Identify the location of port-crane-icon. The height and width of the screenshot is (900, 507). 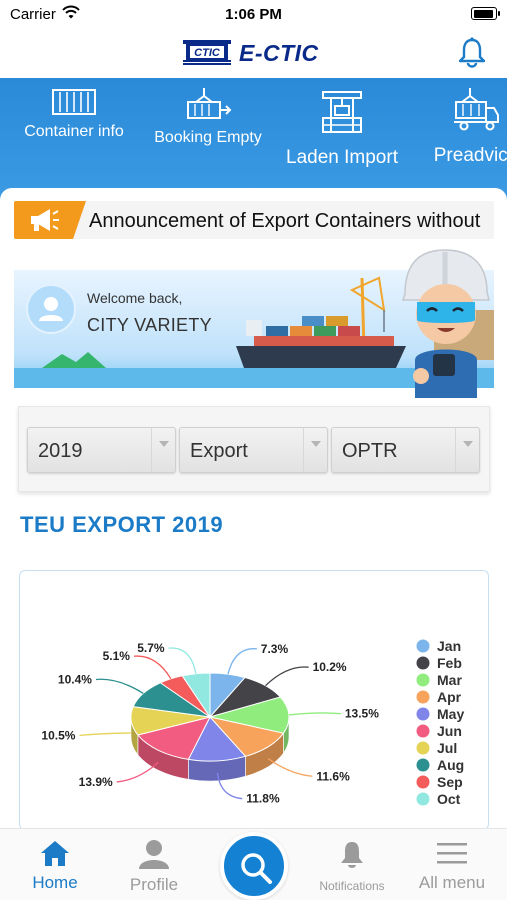
(342, 112).